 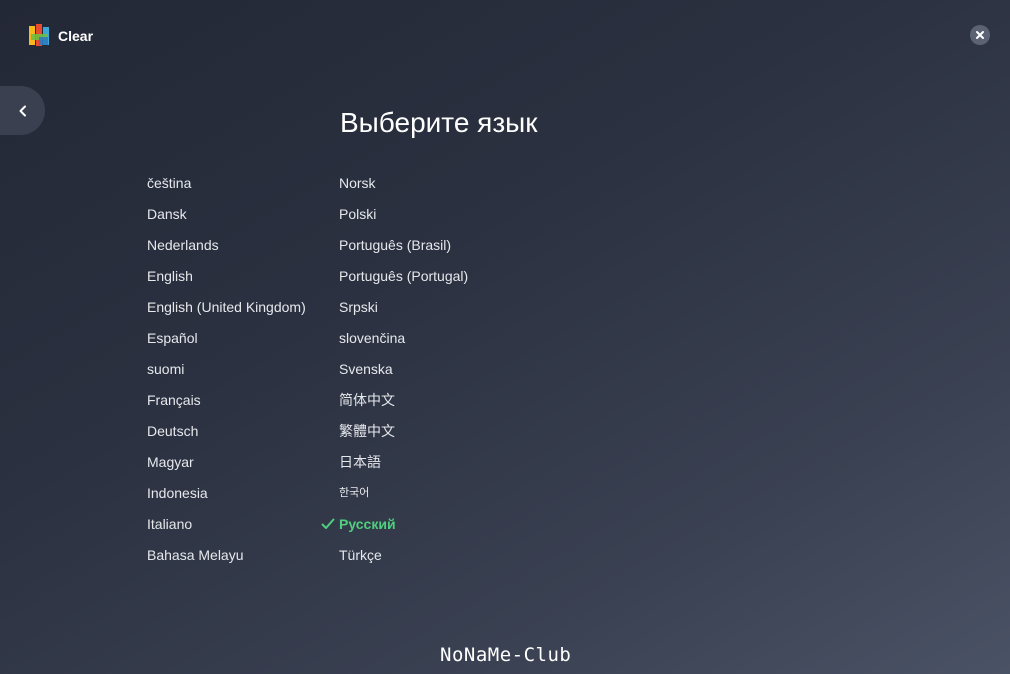 What do you see at coordinates (403, 248) in the screenshot?
I see `language-option: Português (Brasil)` at bounding box center [403, 248].